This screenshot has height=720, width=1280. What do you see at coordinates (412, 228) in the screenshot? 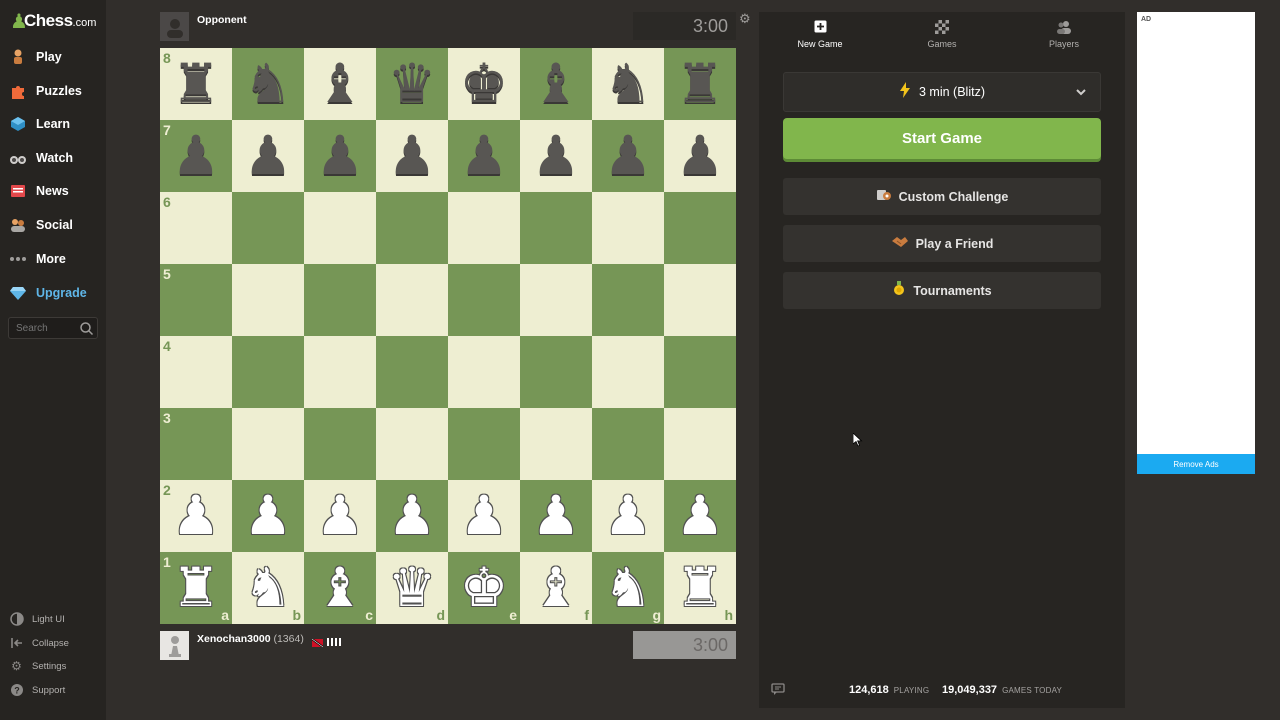
I see `square-d6` at bounding box center [412, 228].